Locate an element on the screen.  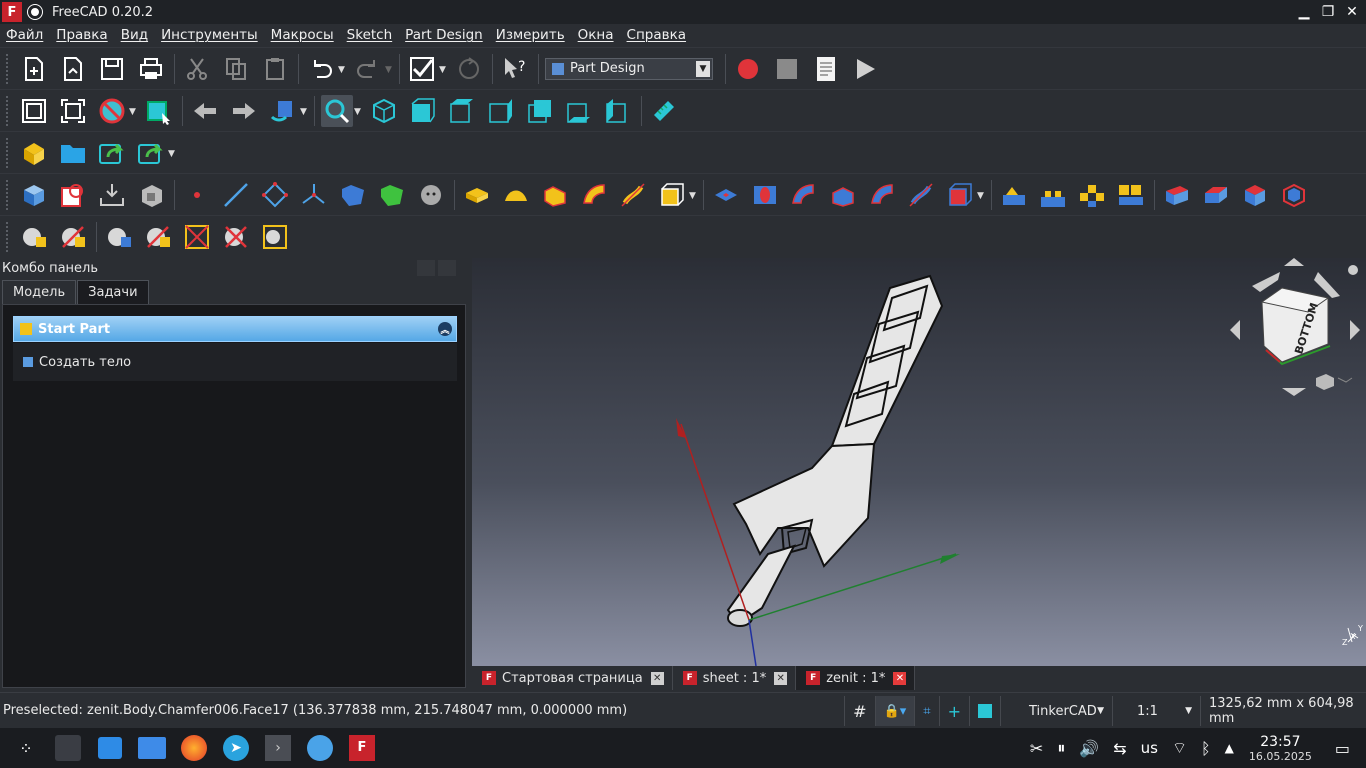
start-part-task-header: Start Part ︽ is located at coordinates (235, 329).